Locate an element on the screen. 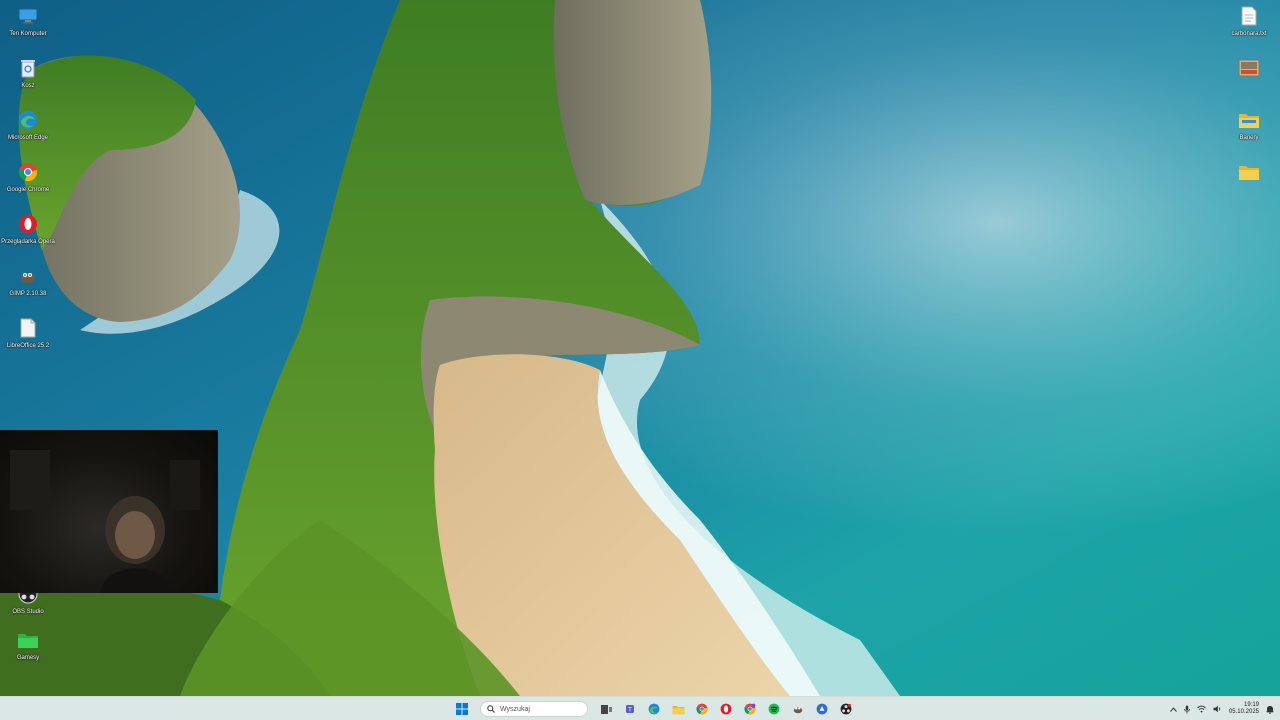  network-button is located at coordinates (1201, 709).